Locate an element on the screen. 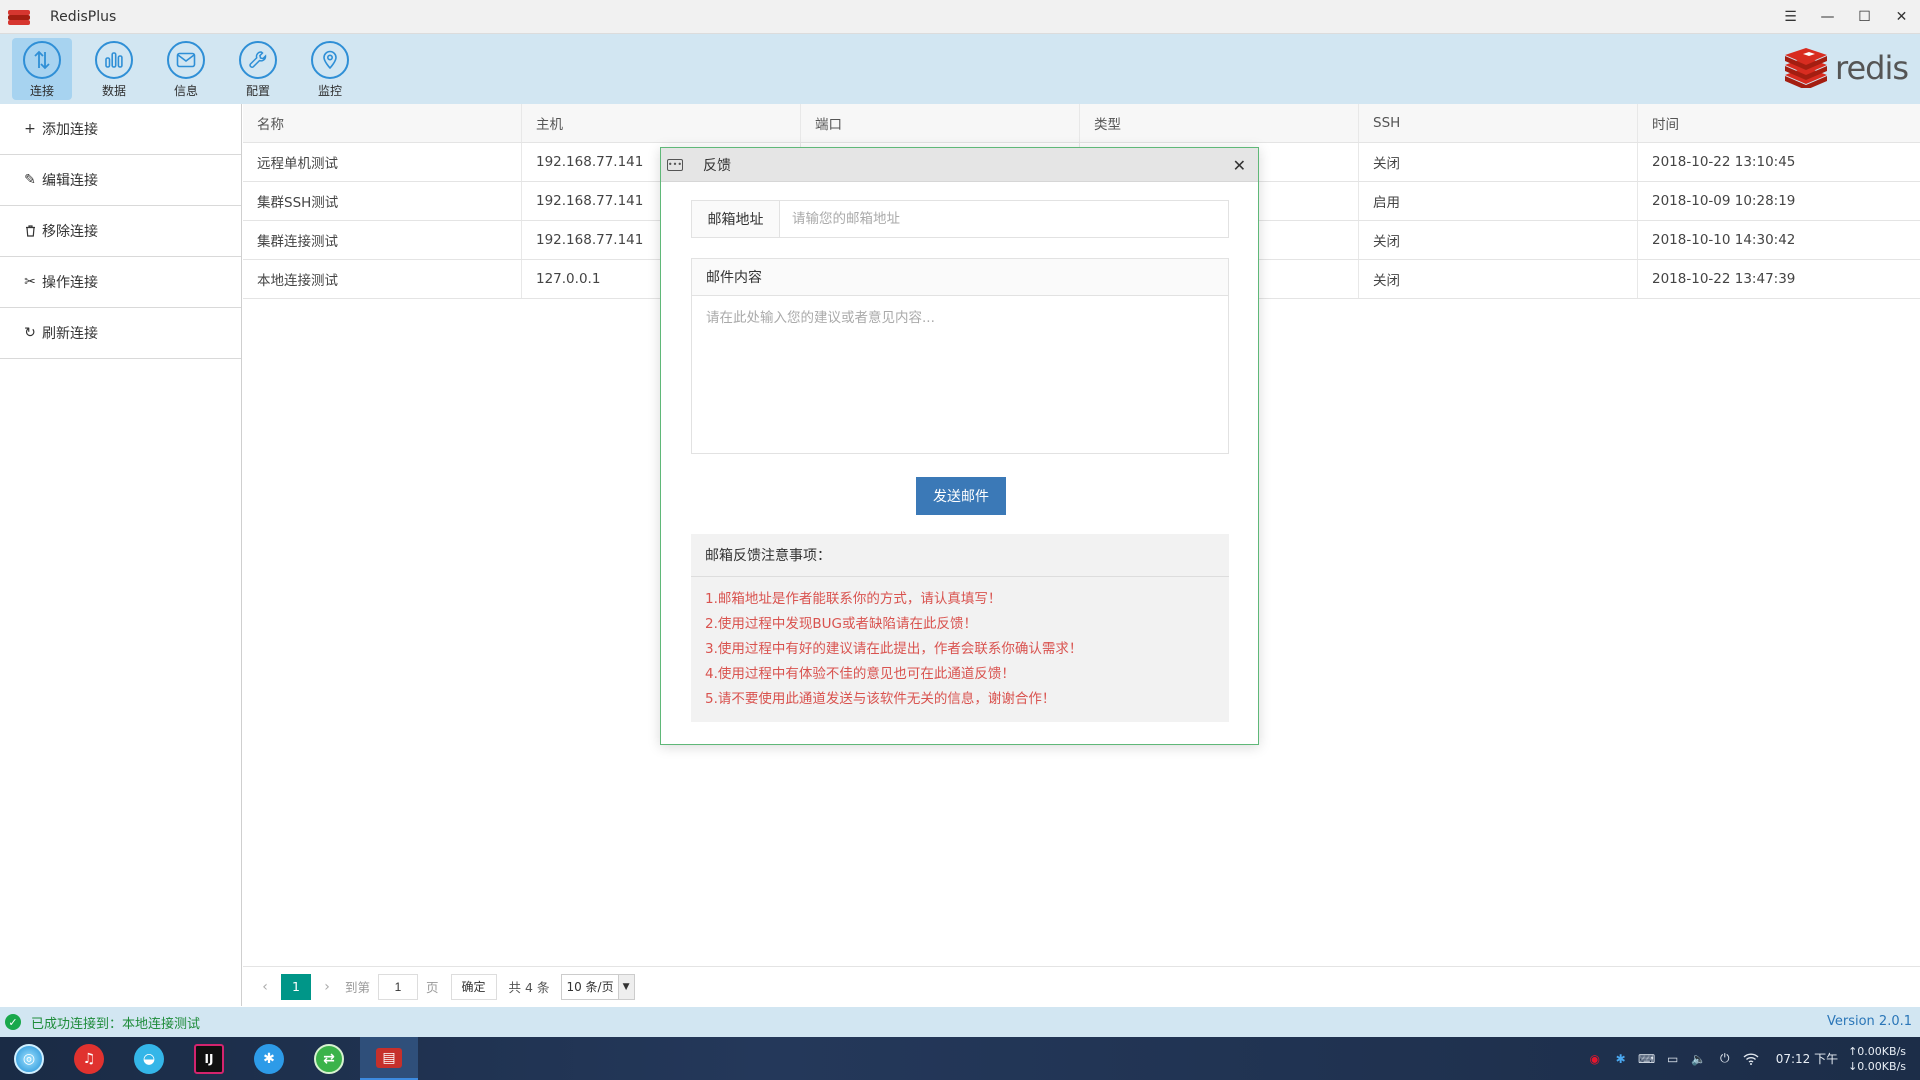 The image size is (1920, 1080). note-item: 4.使用过程中有体验不佳的意见也可在此通道反馈！ is located at coordinates (860, 674).